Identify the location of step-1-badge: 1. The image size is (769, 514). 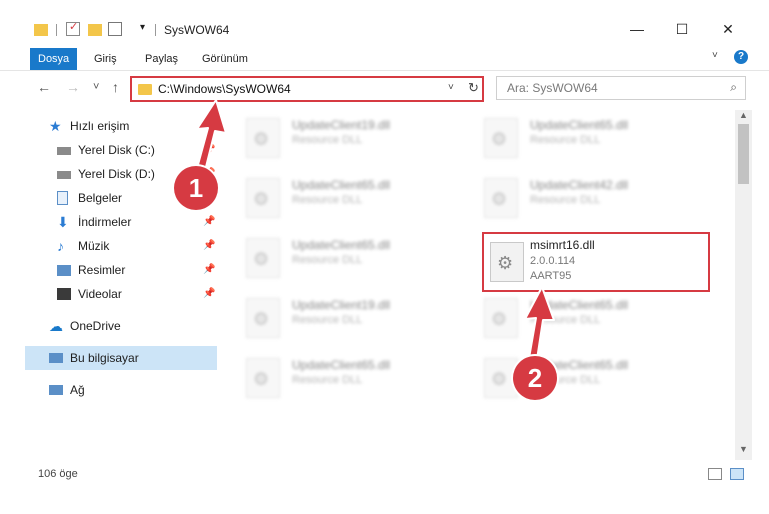
(196, 188).